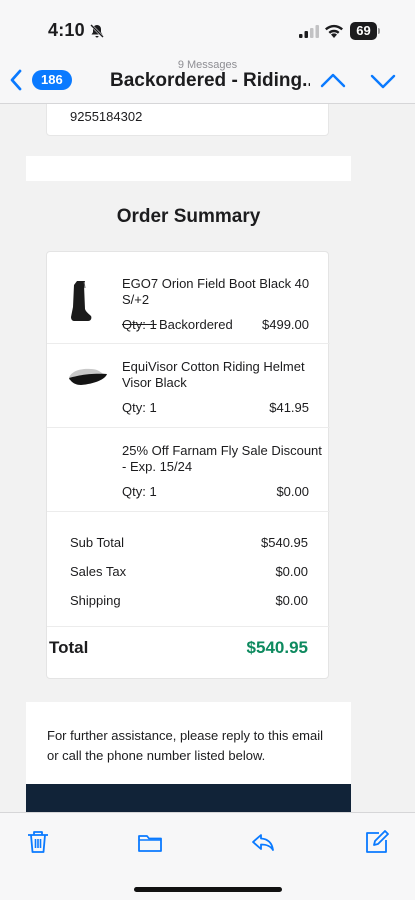 Image resolution: width=415 pixels, height=900 pixels. What do you see at coordinates (277, 647) in the screenshot?
I see `total-value: $540.95` at bounding box center [277, 647].